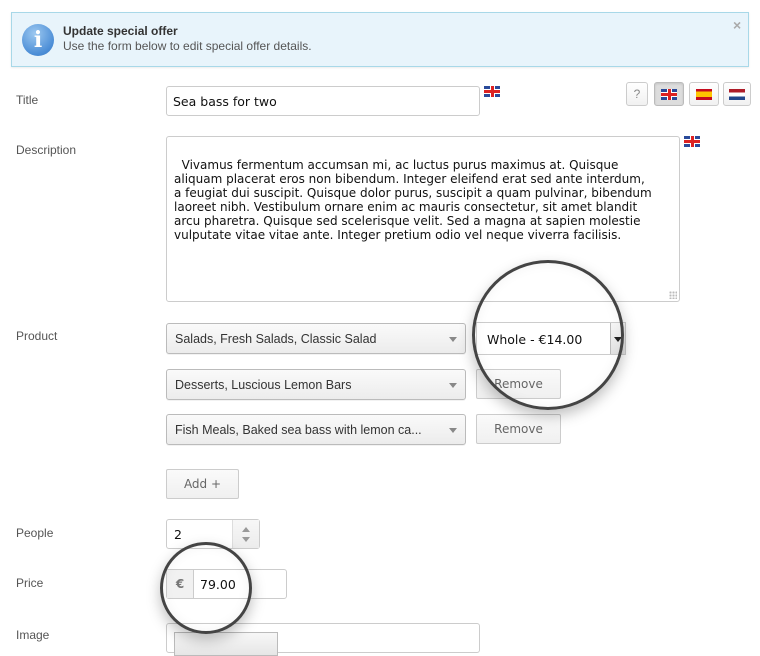 This screenshot has width=760, height=656. Describe the element at coordinates (120, 31) in the screenshot. I see `banner-title: Update special offer` at that location.